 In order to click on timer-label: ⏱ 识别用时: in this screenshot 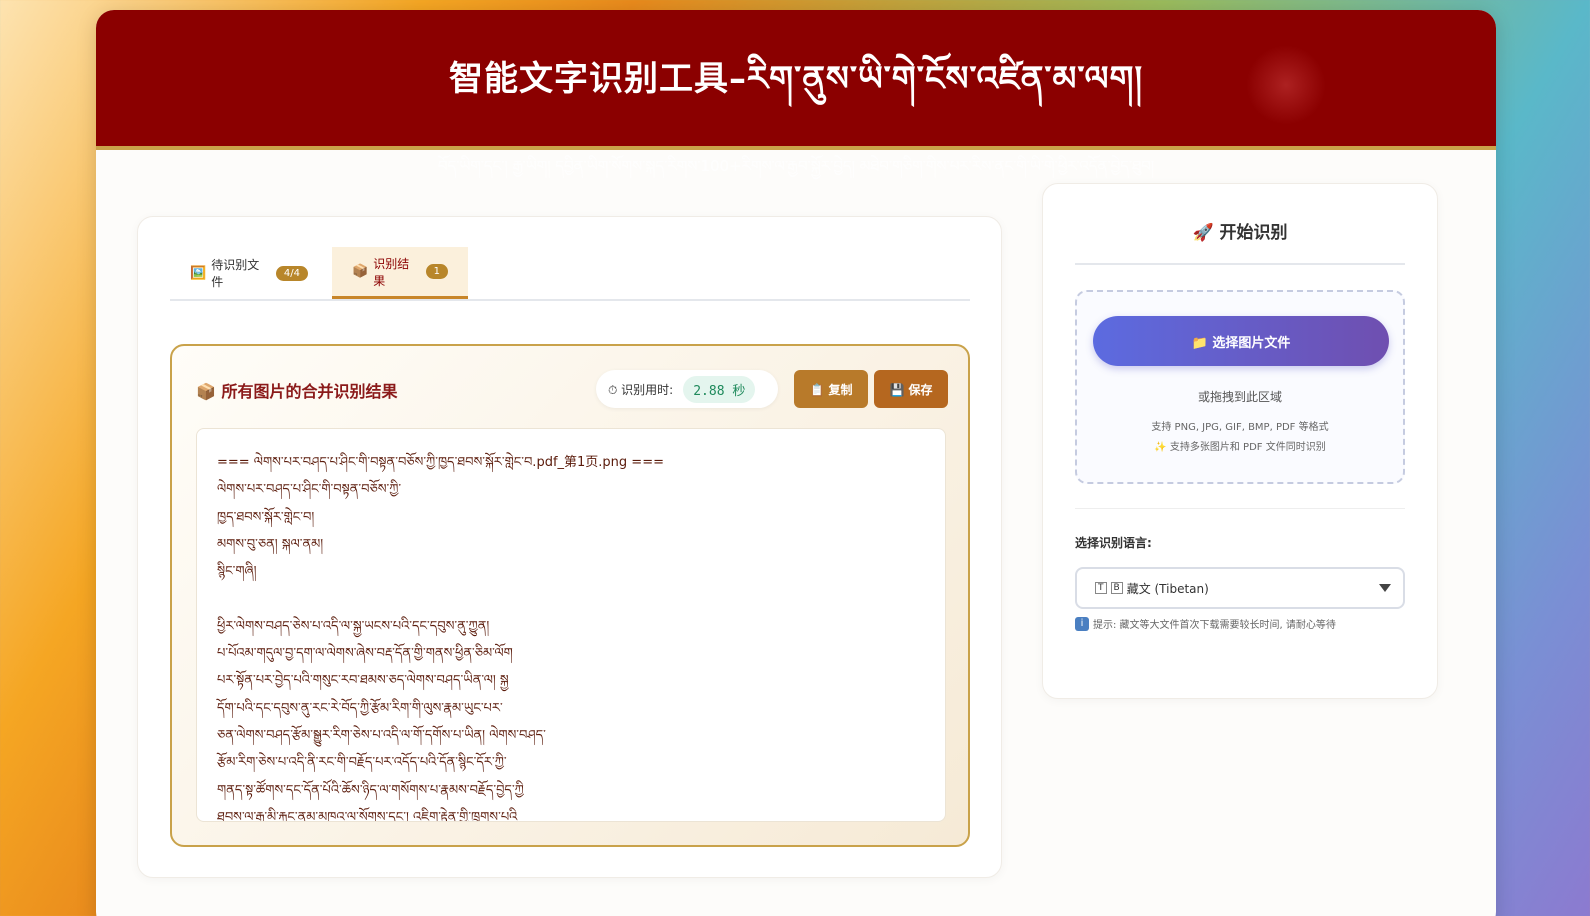, I will do `click(641, 389)`.